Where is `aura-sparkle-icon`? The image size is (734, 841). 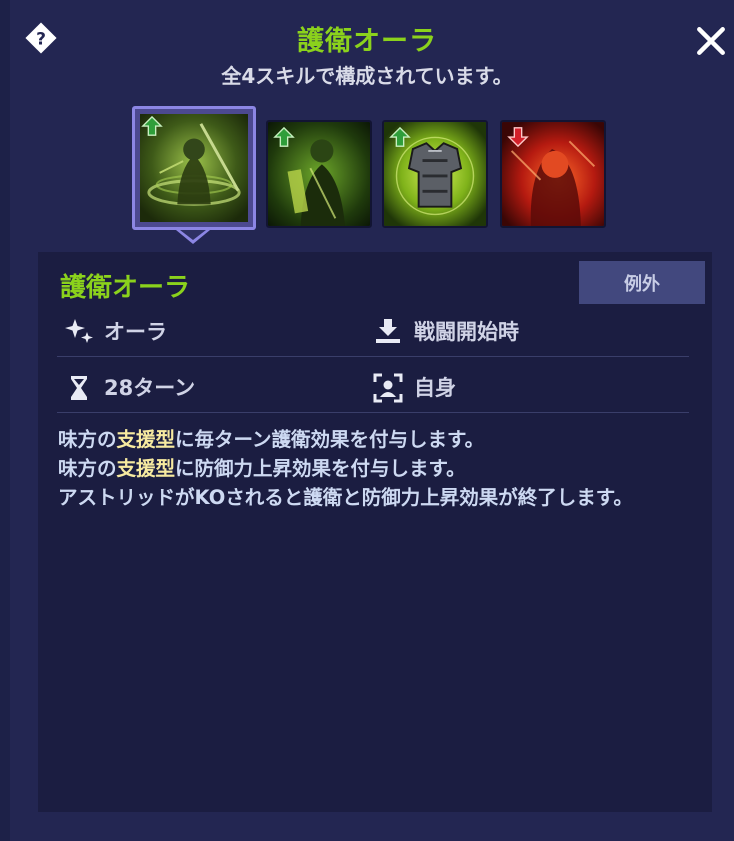 aura-sparkle-icon is located at coordinates (79, 331).